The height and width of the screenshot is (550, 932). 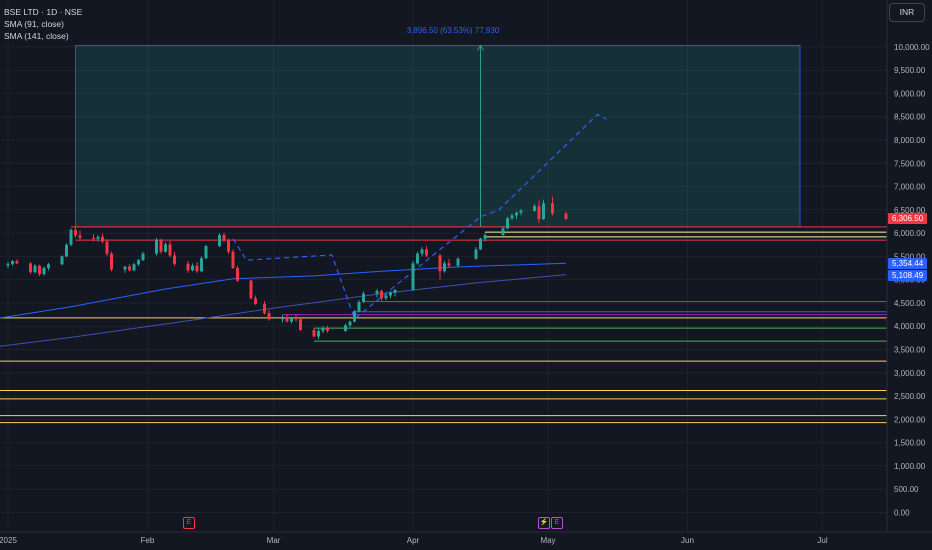 What do you see at coordinates (43, 36) in the screenshot?
I see `legend-sma-141: SMA (141, close)` at bounding box center [43, 36].